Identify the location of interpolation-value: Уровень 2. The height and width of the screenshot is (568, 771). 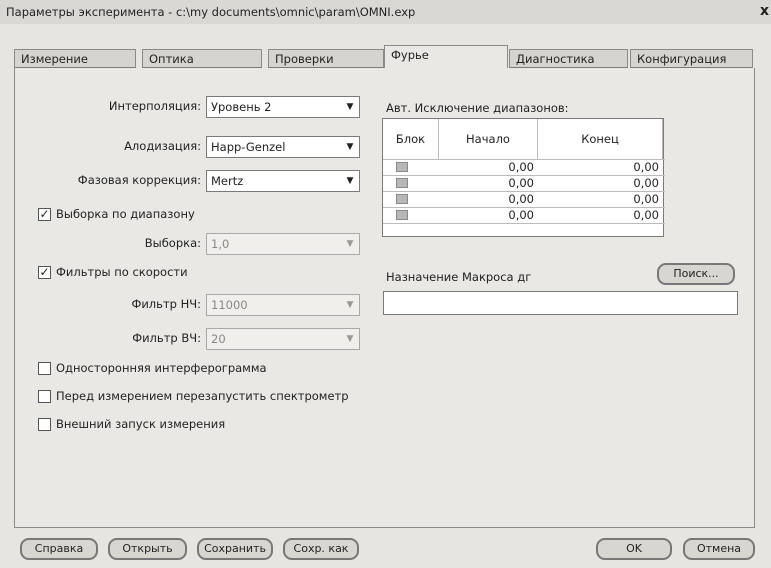
(241, 107).